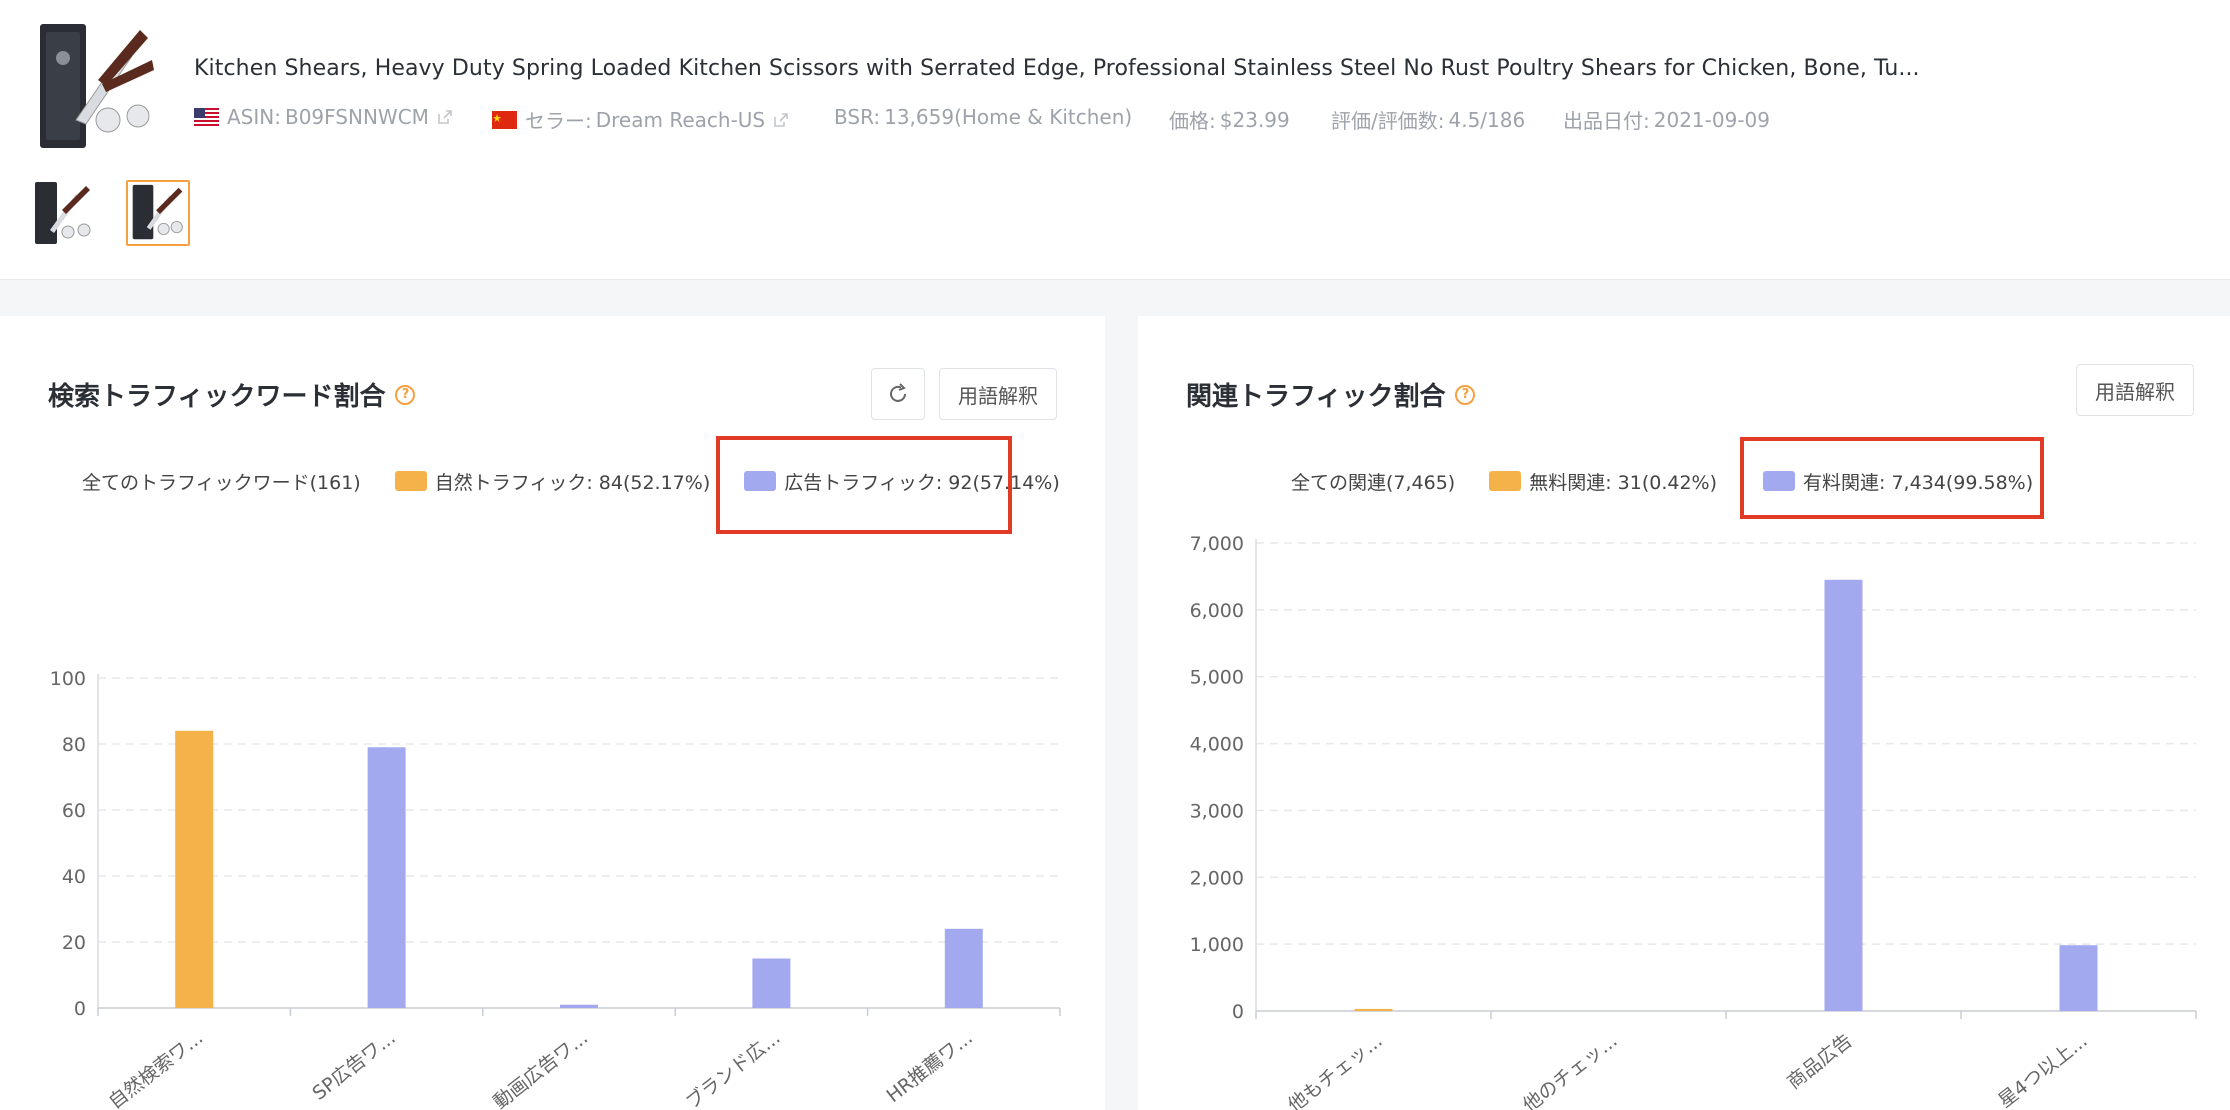 Image resolution: width=2230 pixels, height=1110 pixels. What do you see at coordinates (857, 117) in the screenshot?
I see `bsr-label: BSR:` at bounding box center [857, 117].